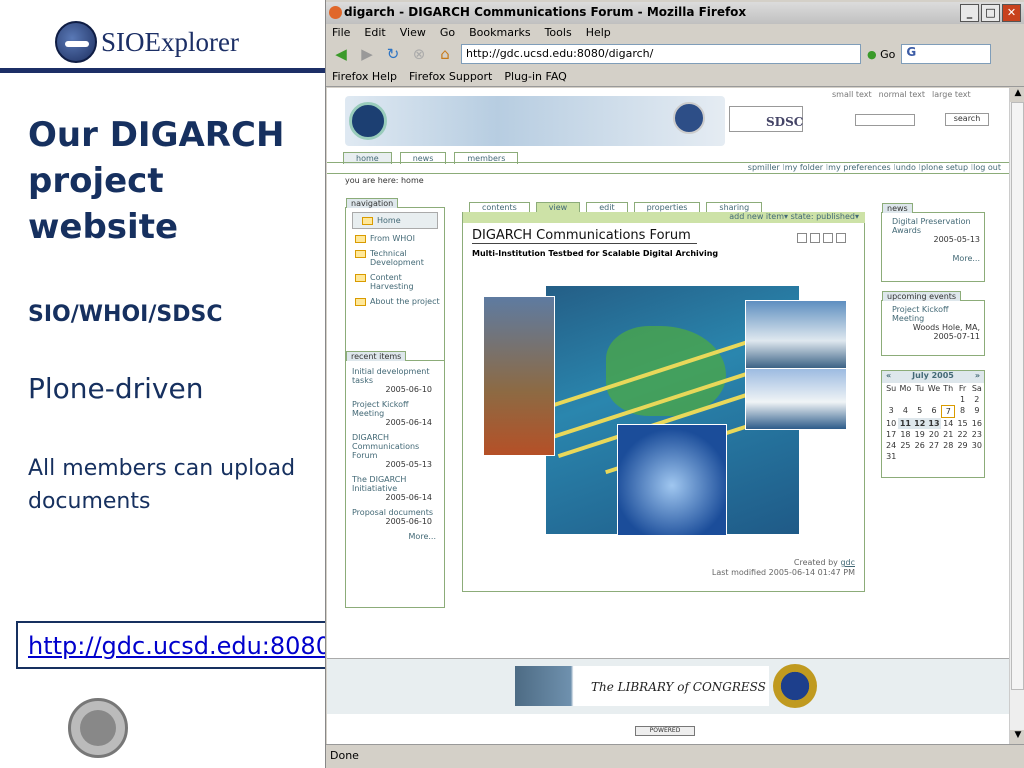  What do you see at coordinates (1011, 13) in the screenshot?
I see `close-button: ✕` at bounding box center [1011, 13].